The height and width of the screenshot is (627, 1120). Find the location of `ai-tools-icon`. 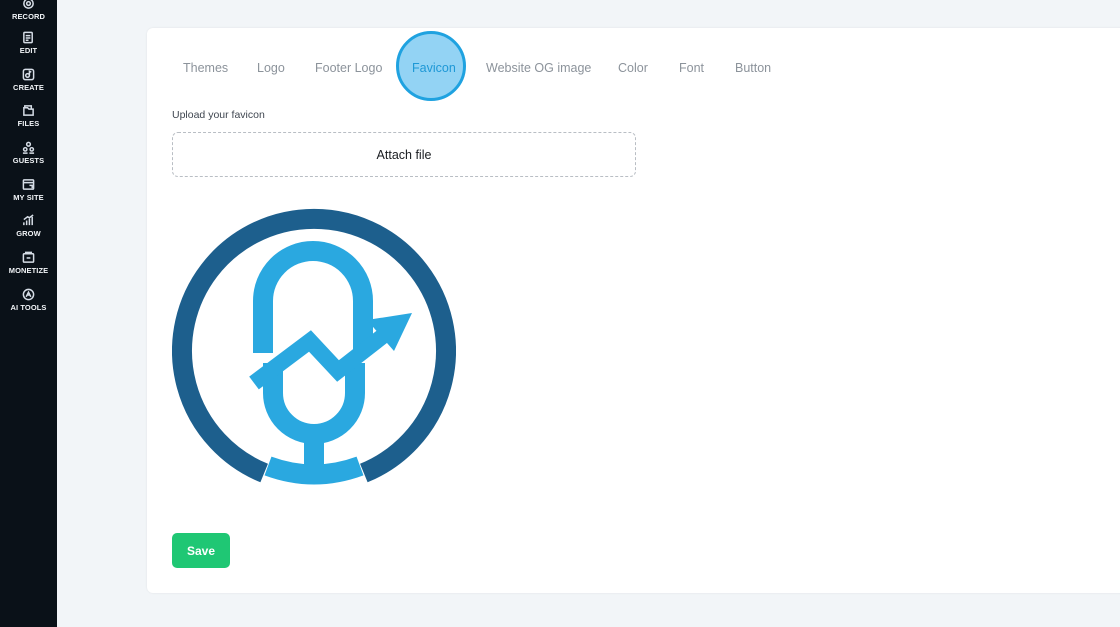

ai-tools-icon is located at coordinates (29, 294).